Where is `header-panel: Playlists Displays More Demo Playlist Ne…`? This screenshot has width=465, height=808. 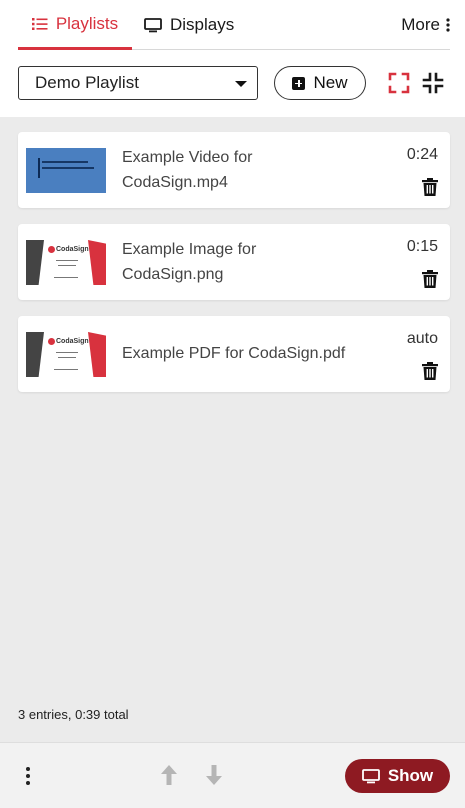 header-panel: Playlists Displays More Demo Playlist Ne… is located at coordinates (232, 58).